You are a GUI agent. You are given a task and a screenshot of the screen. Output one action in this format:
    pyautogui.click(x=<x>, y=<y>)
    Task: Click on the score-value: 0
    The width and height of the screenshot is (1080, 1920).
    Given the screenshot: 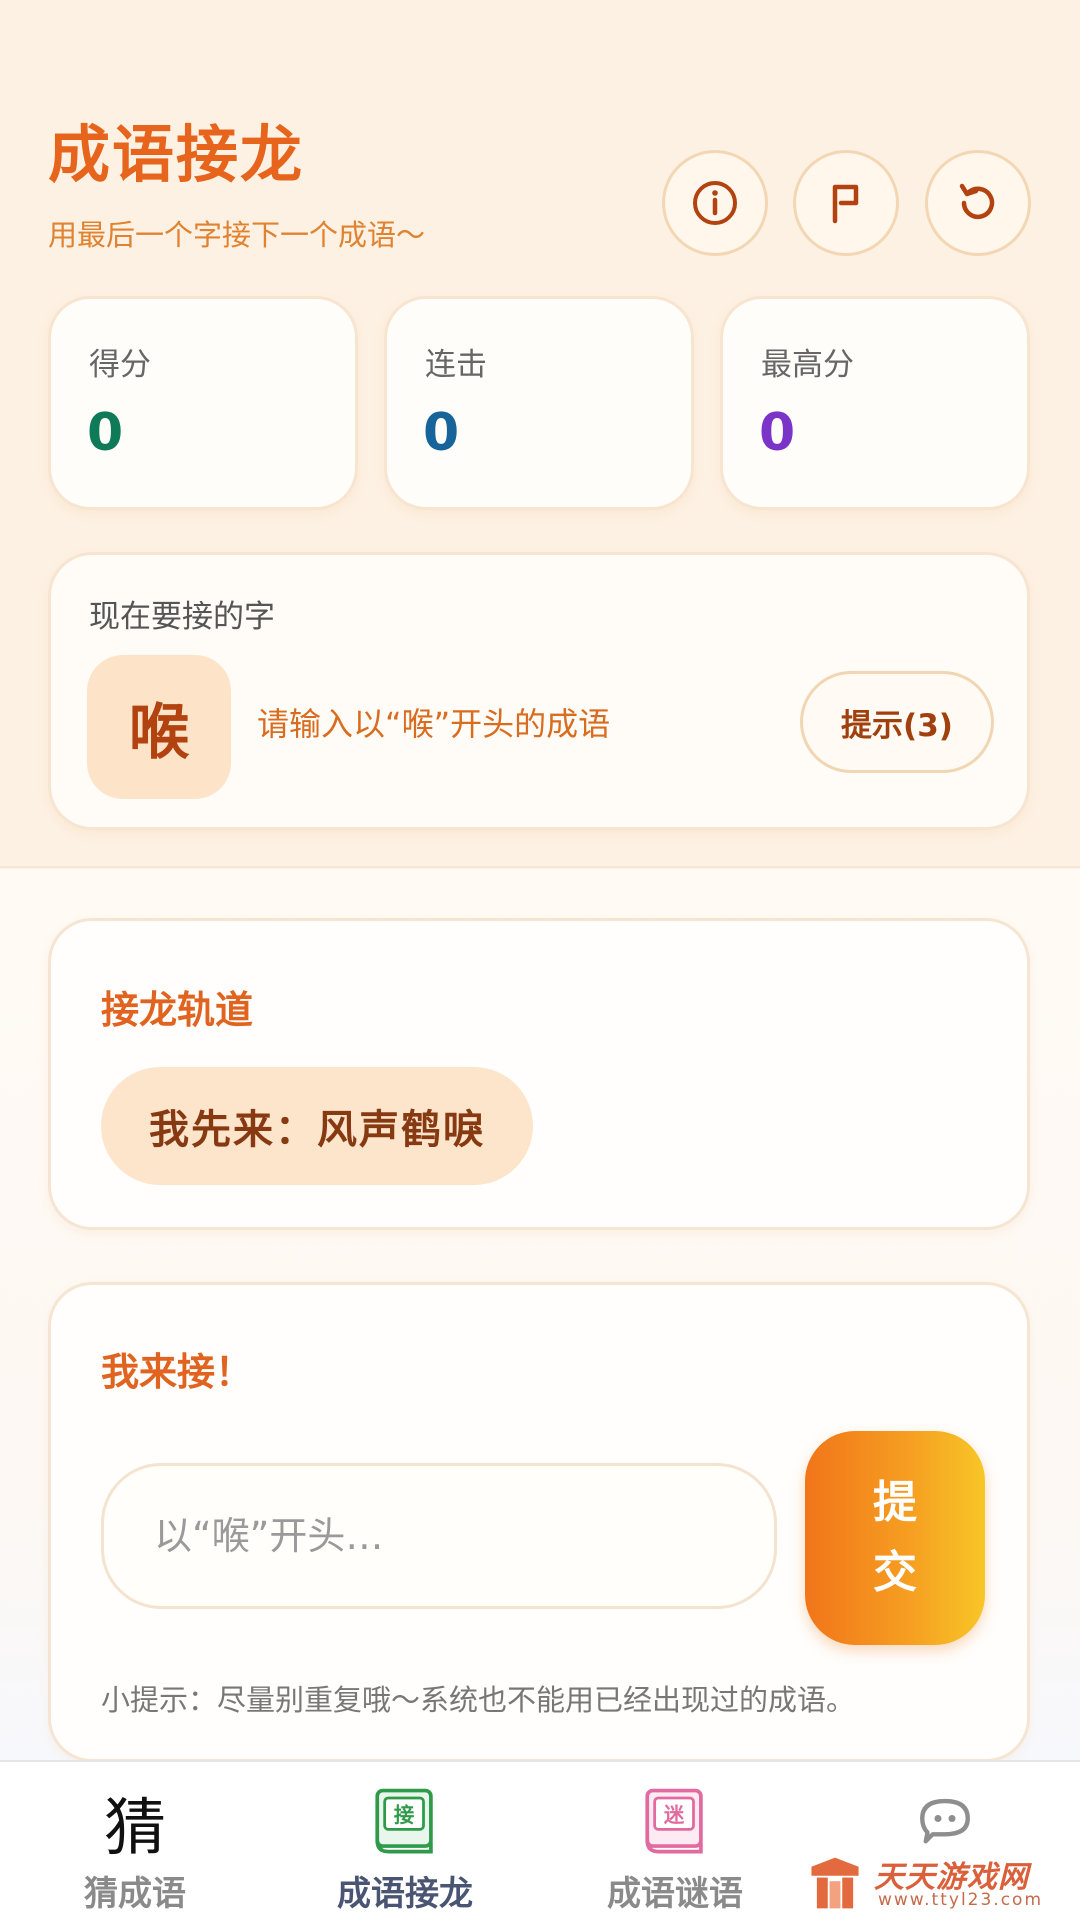 What is the action you would take?
    pyautogui.click(x=105, y=433)
    